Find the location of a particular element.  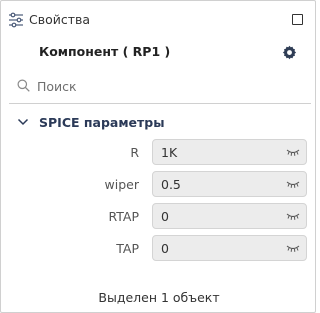

divider is located at coordinates (160, 103).